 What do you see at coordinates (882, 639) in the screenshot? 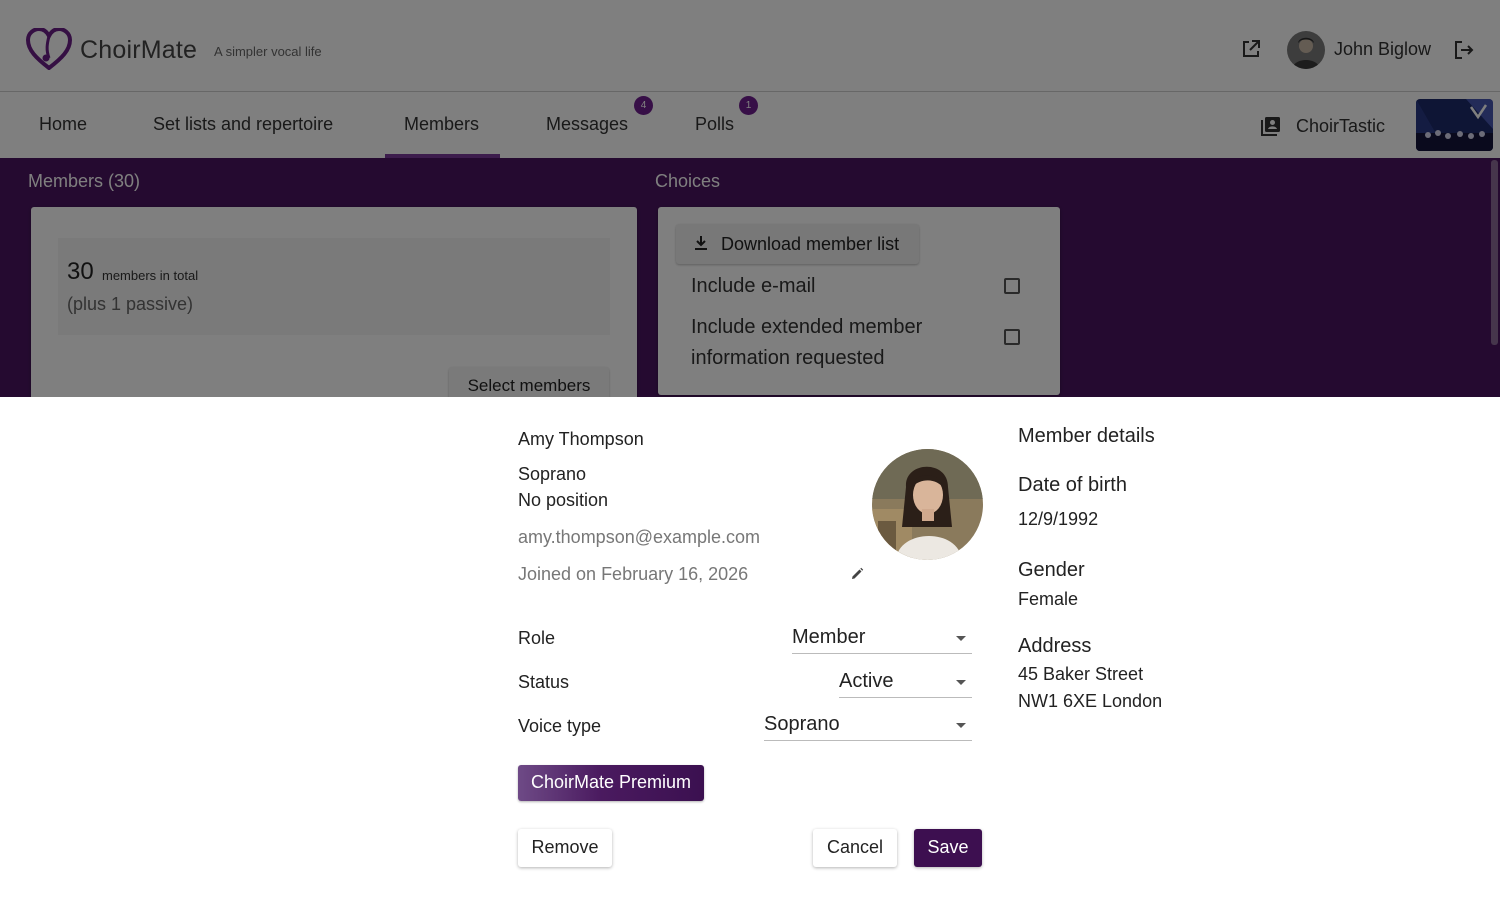
I see `role-dropdown: Member` at bounding box center [882, 639].